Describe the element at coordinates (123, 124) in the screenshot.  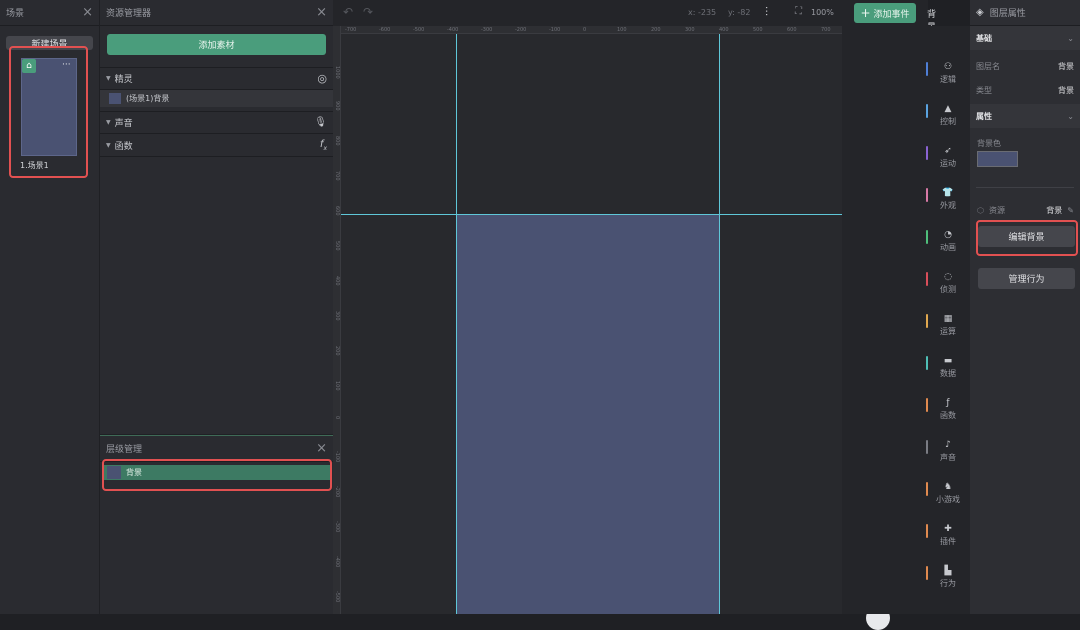
I see `section-label: 声音` at that location.